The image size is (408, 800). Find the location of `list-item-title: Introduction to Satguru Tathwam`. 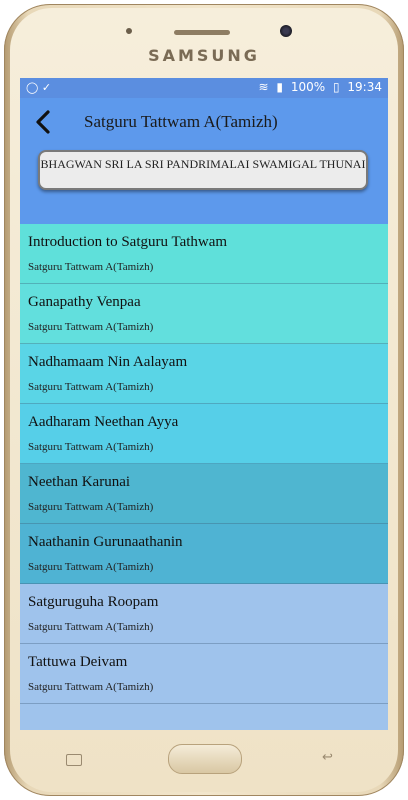

list-item-title: Introduction to Satguru Tathwam is located at coordinates (128, 242).